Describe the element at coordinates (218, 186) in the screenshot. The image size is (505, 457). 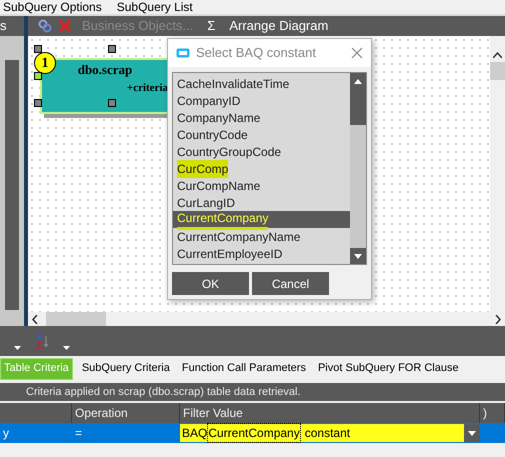
I see `list-item-label: CurCompName` at that location.